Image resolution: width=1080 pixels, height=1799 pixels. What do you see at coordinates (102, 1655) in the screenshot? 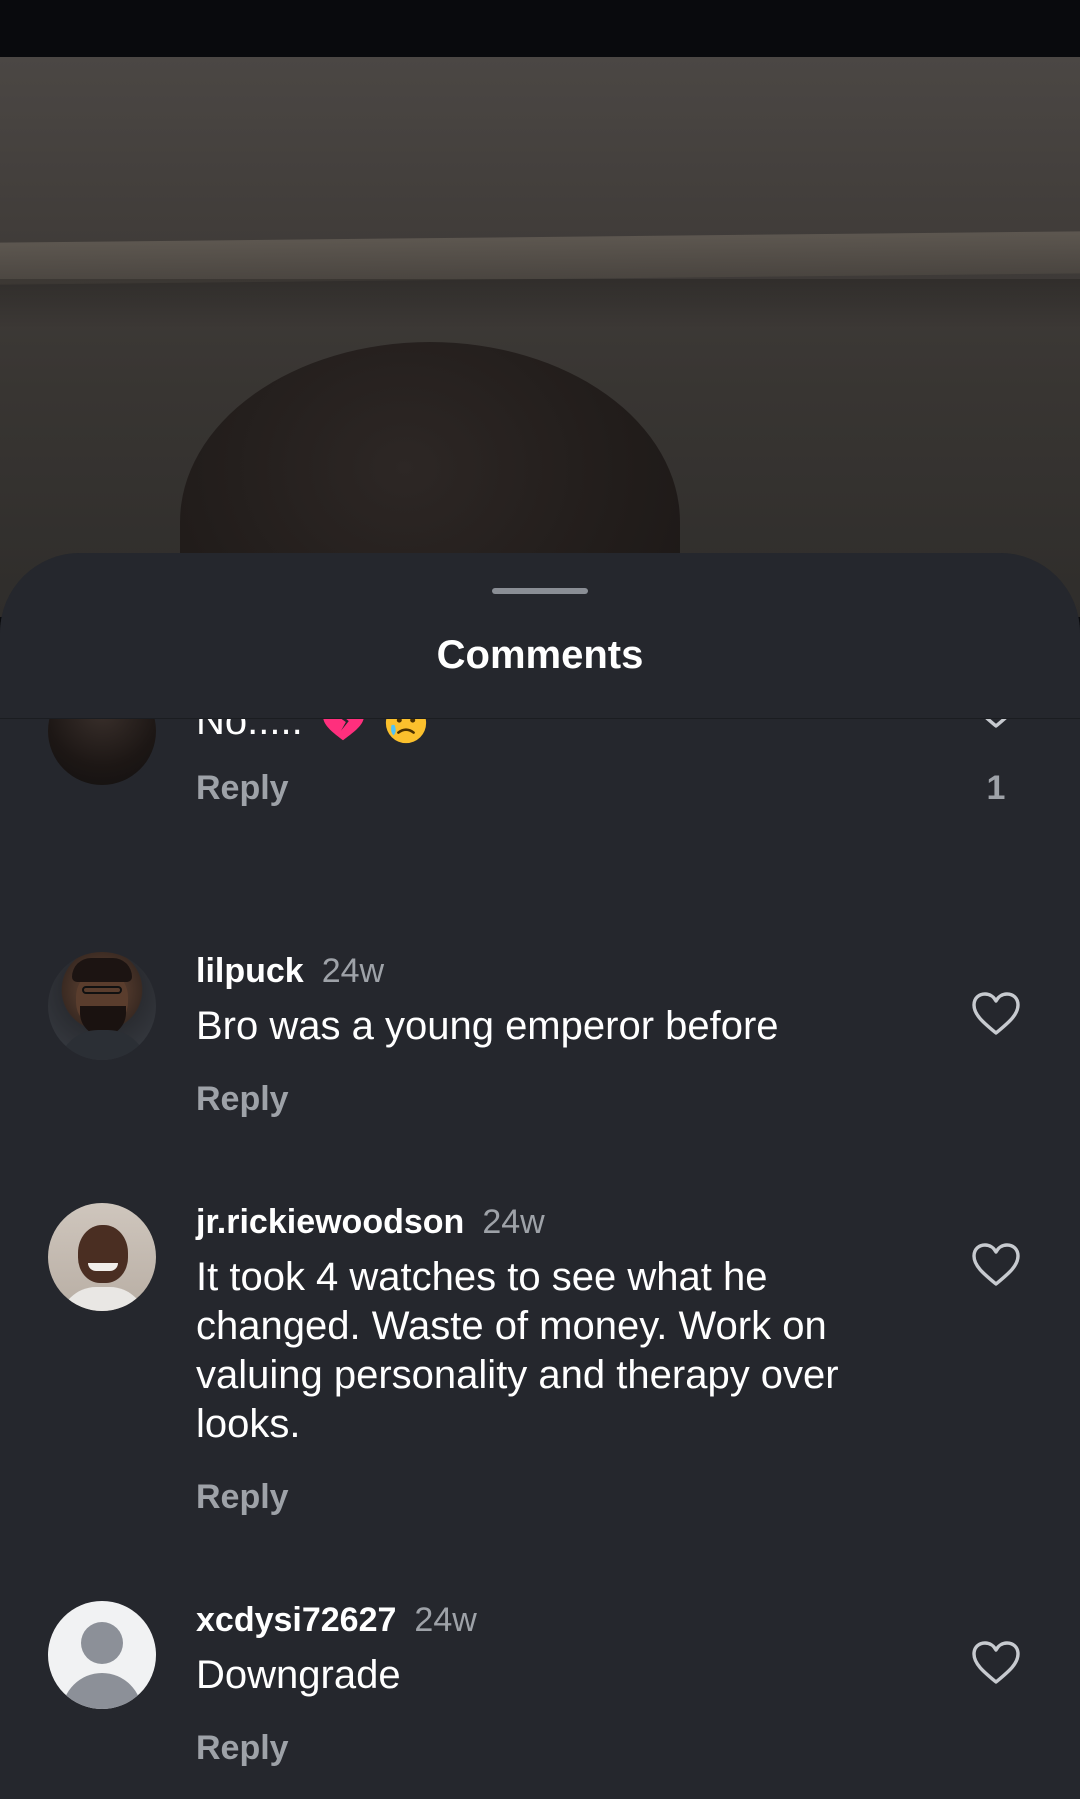
I see `default-user-avatar` at bounding box center [102, 1655].